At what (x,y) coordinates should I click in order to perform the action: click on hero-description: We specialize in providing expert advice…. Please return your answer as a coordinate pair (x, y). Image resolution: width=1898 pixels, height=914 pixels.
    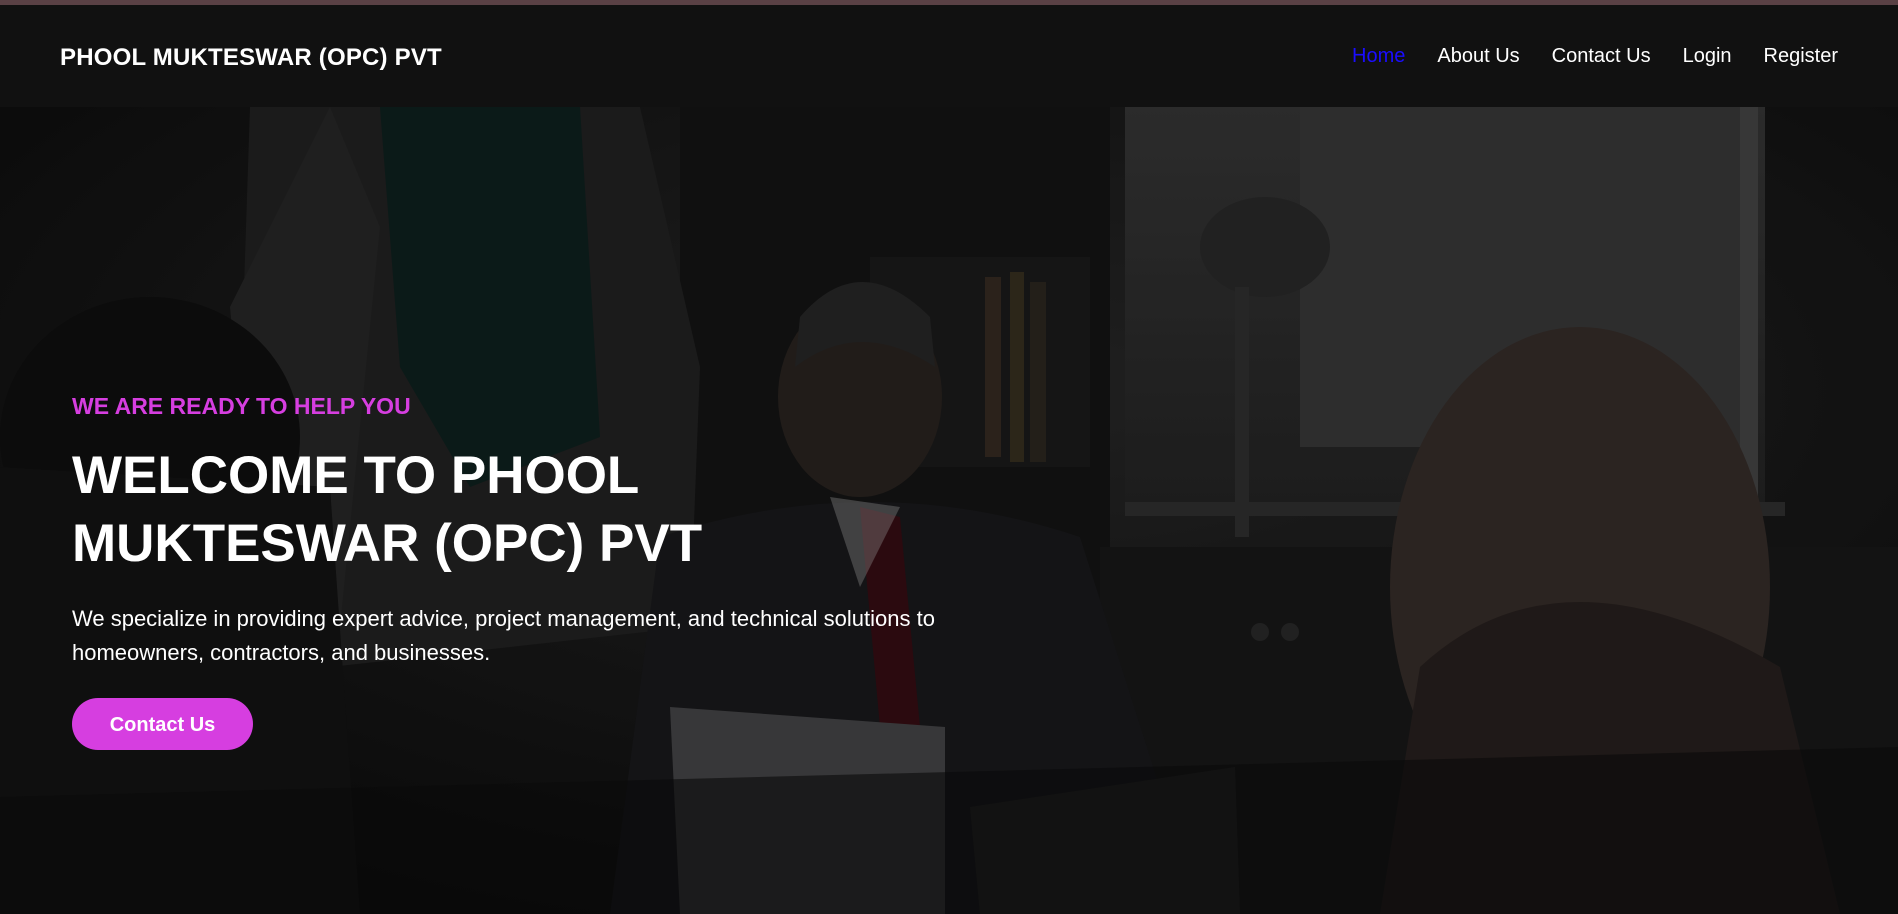
    Looking at the image, I should click on (503, 635).